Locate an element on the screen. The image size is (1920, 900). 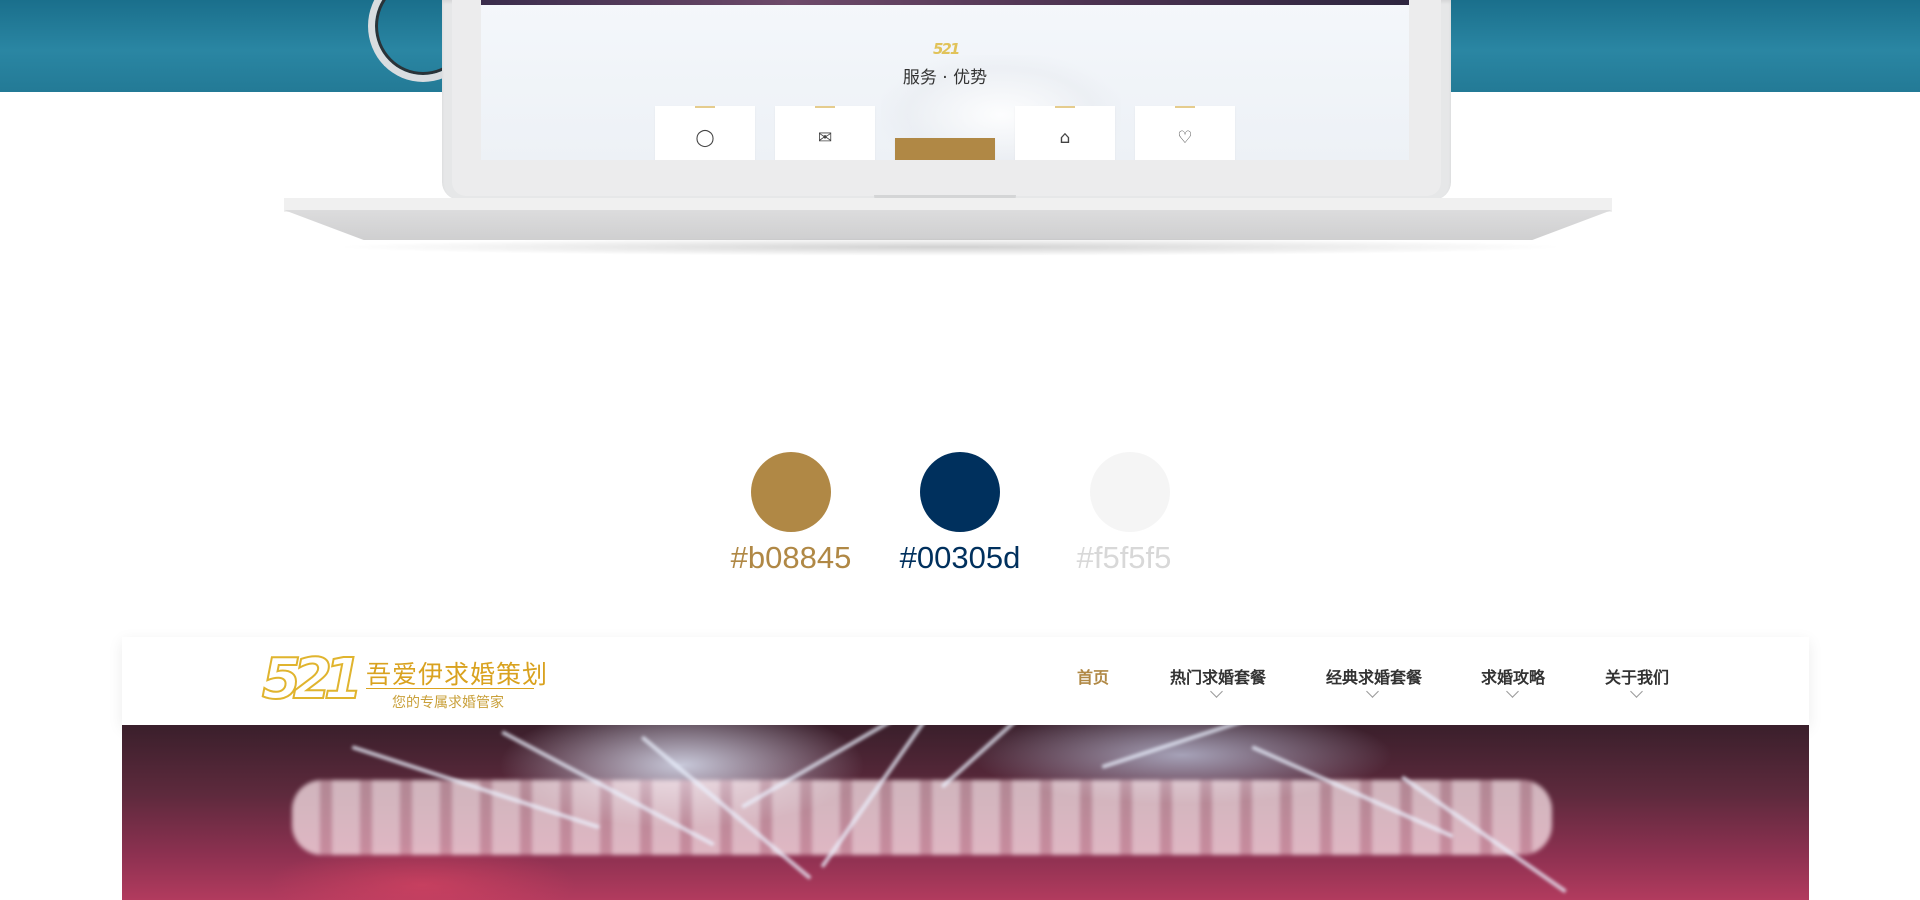
brand-name: 吾爱伊求婚策划 is located at coordinates (457, 673).